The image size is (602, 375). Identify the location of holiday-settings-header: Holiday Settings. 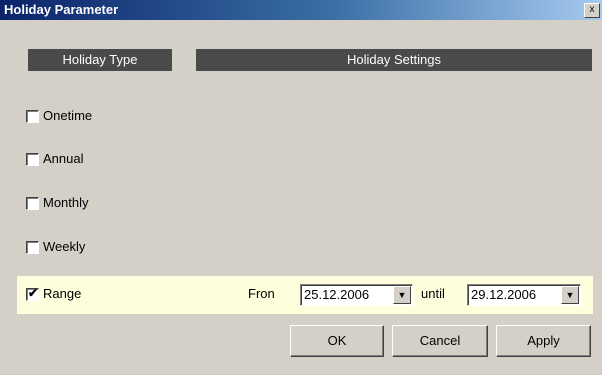
(394, 60).